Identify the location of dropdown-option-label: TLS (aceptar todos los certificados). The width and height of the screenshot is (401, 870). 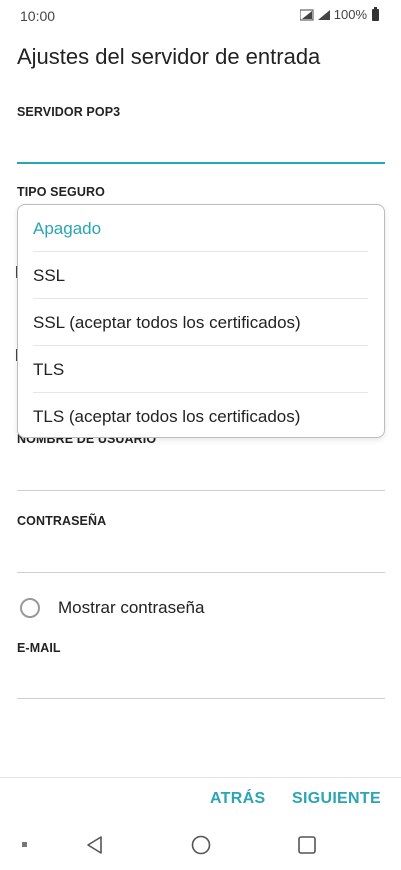
(167, 416).